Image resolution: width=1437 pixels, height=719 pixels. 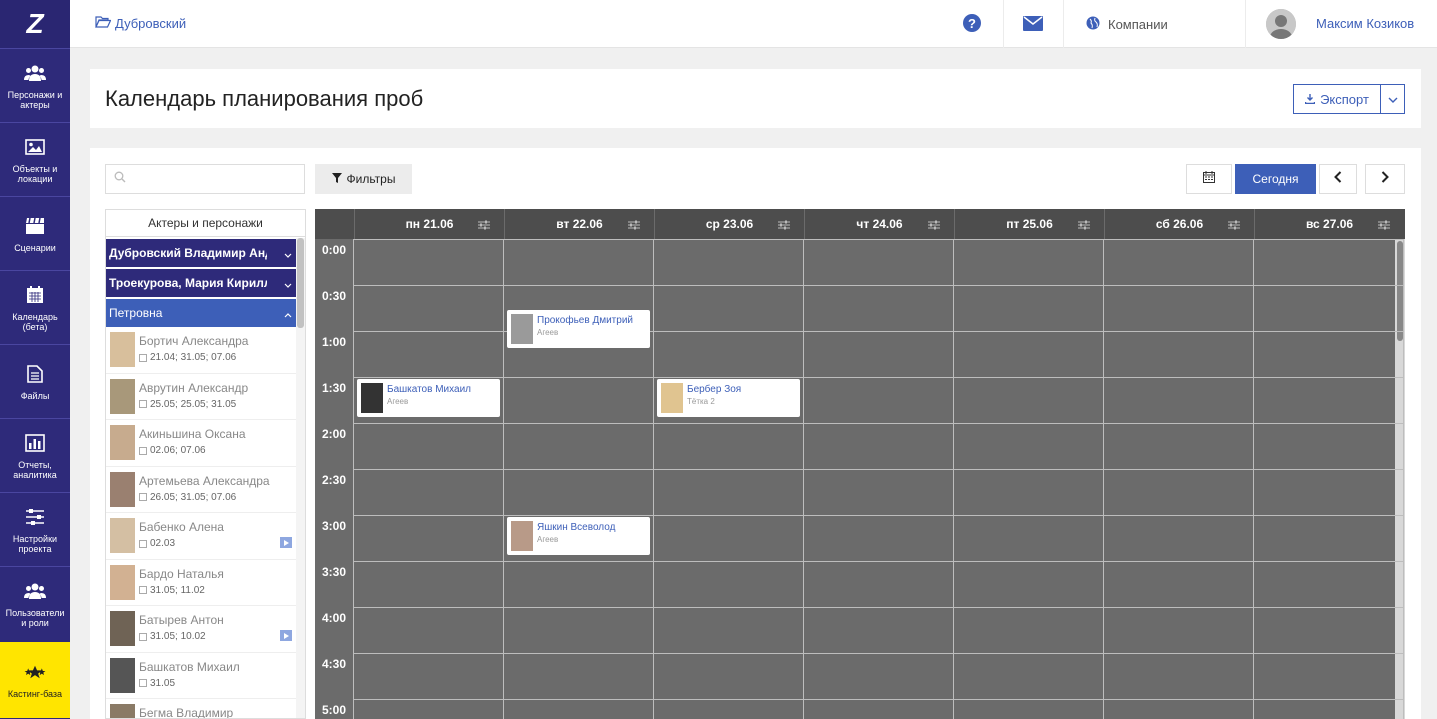 What do you see at coordinates (1281, 24) in the screenshot?
I see `avatar` at bounding box center [1281, 24].